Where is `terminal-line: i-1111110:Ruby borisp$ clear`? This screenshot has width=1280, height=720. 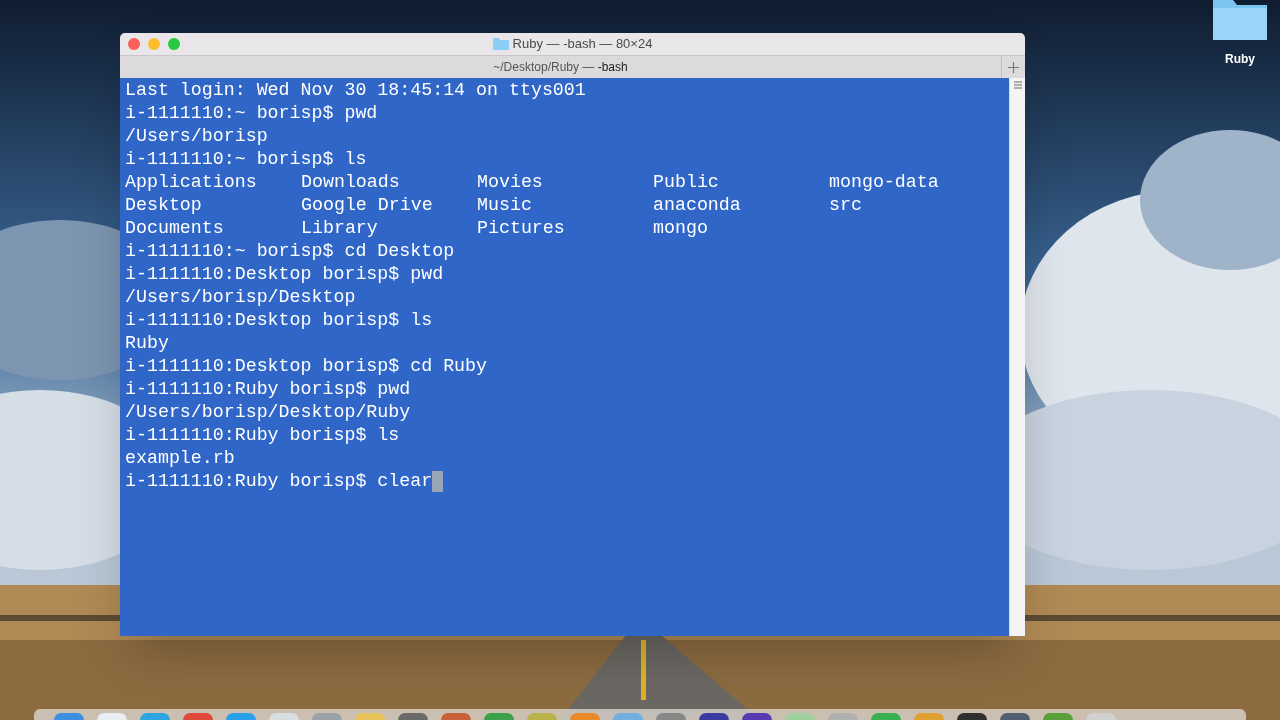
terminal-line: i-1111110:Ruby borisp$ clear is located at coordinates (279, 481).